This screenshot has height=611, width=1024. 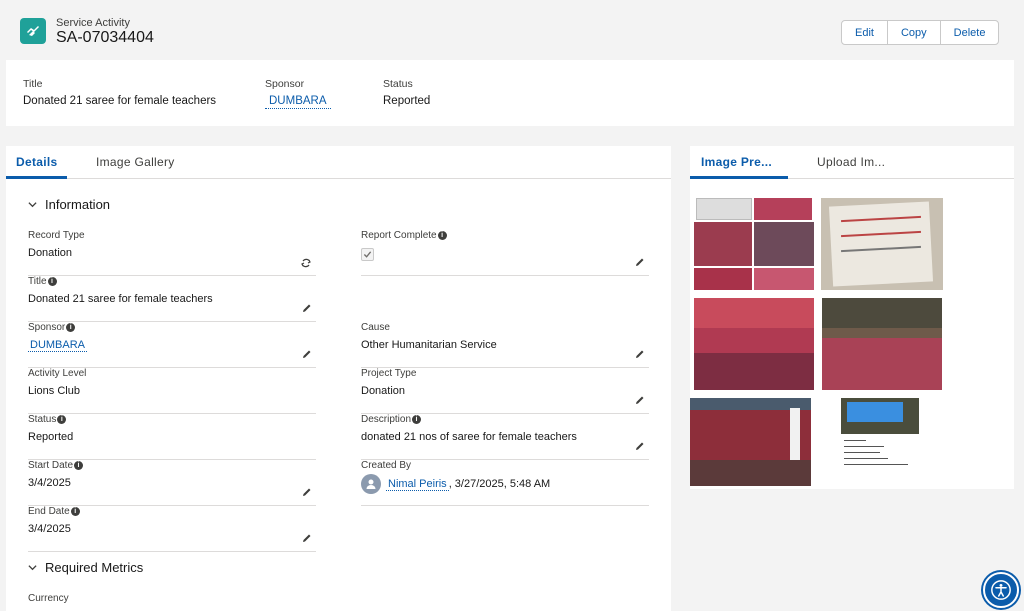 I want to click on highlight-status-value: Reported, so click(x=407, y=101).